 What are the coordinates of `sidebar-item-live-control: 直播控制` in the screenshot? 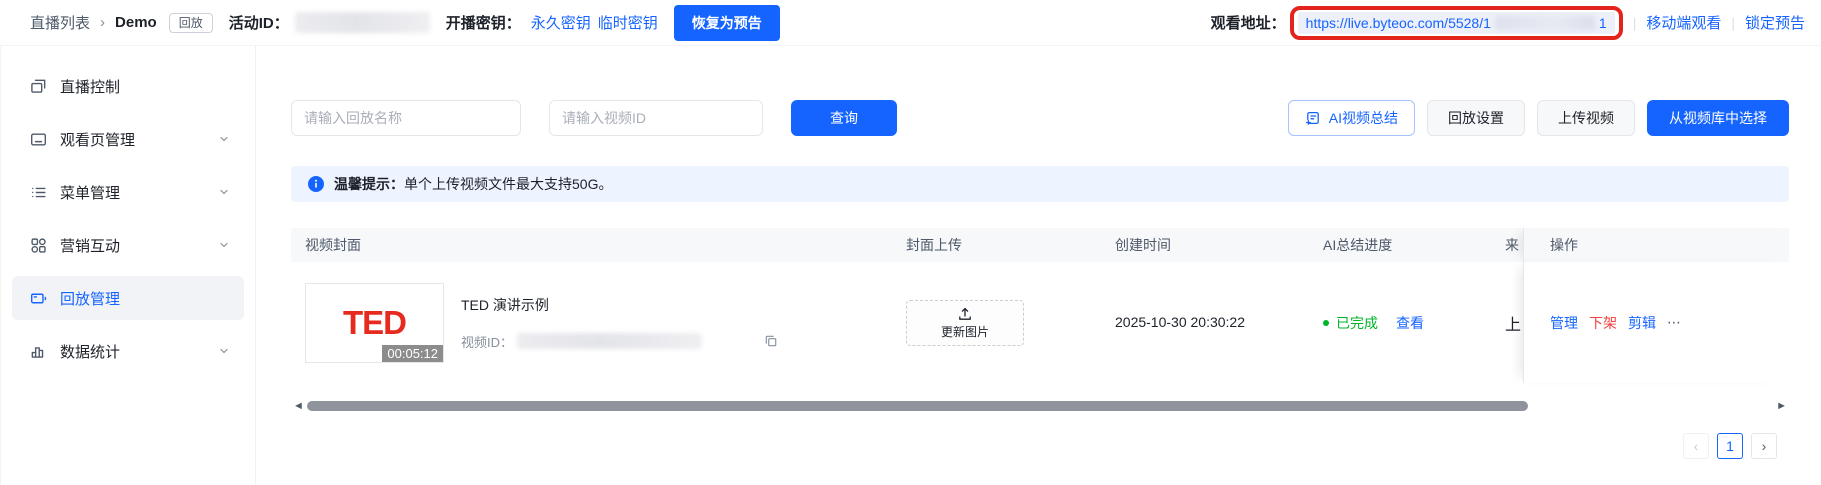 It's located at (128, 86).